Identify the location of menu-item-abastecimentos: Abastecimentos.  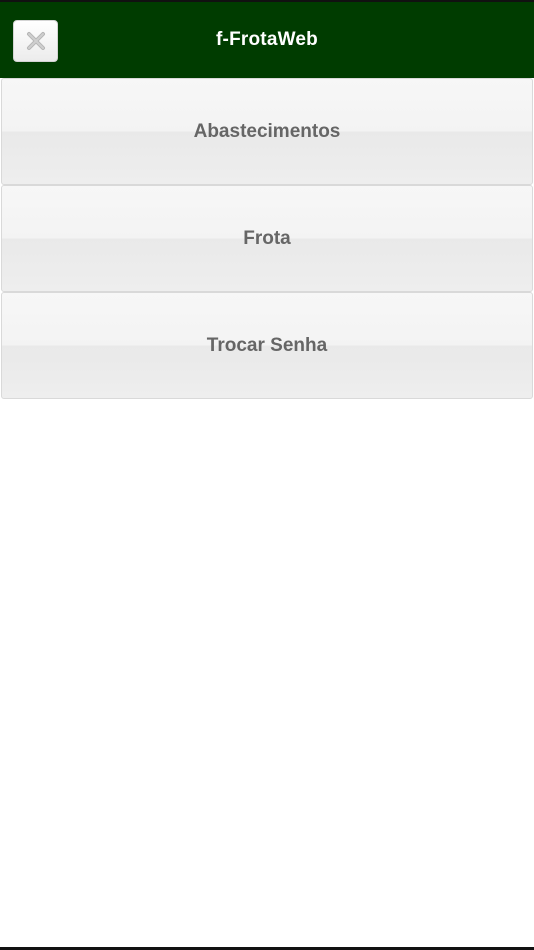
(267, 131).